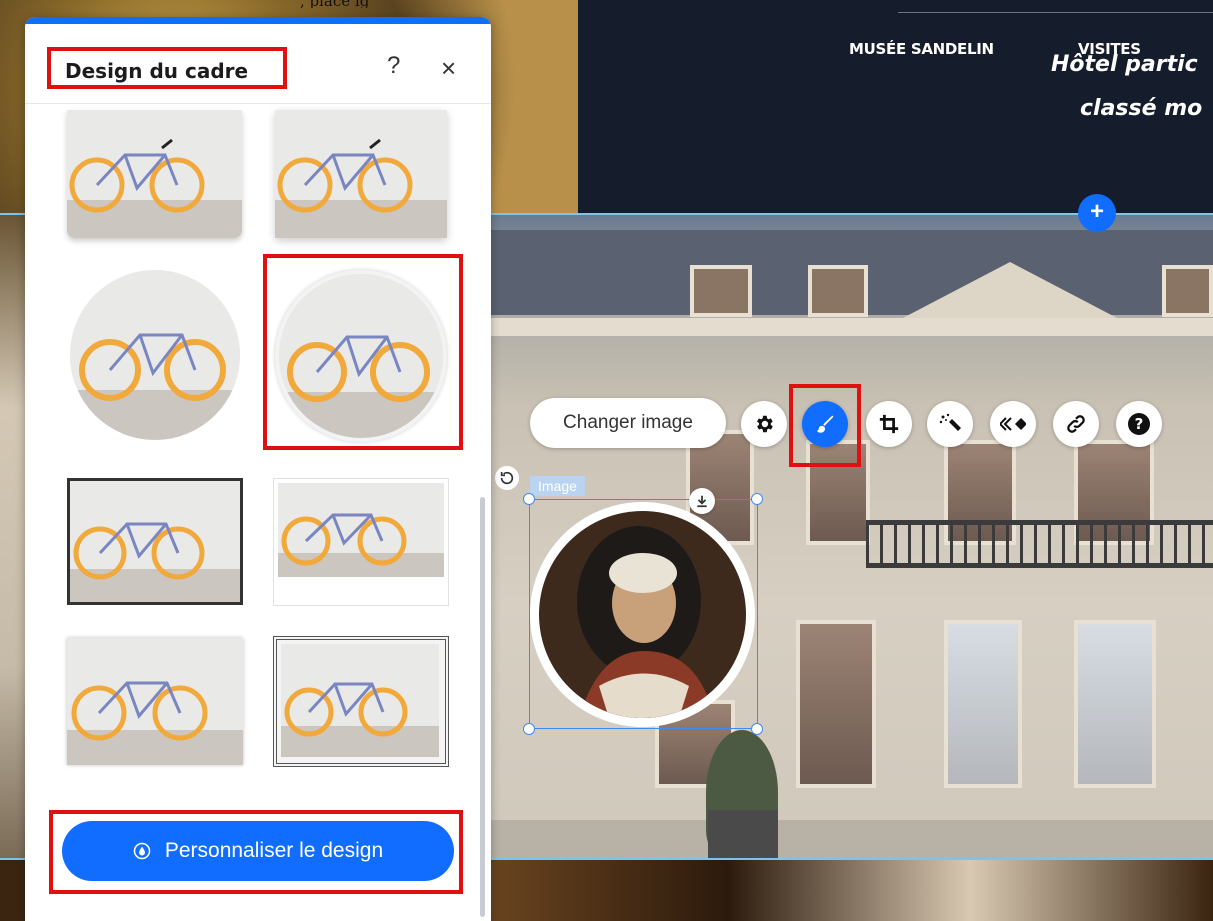  Describe the element at coordinates (258, 20) in the screenshot. I see `panel-drag-bar` at that location.